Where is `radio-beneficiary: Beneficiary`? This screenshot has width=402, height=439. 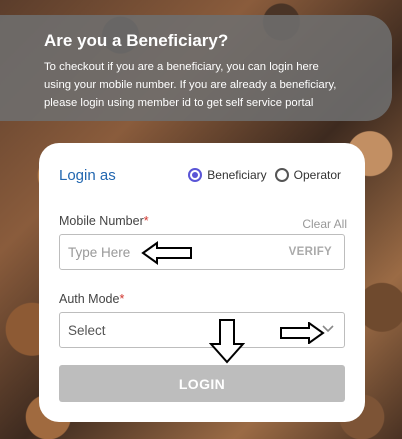 radio-beneficiary: Beneficiary is located at coordinates (227, 175).